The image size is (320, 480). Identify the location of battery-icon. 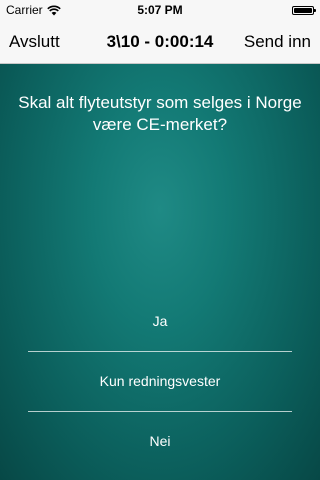
(304, 10).